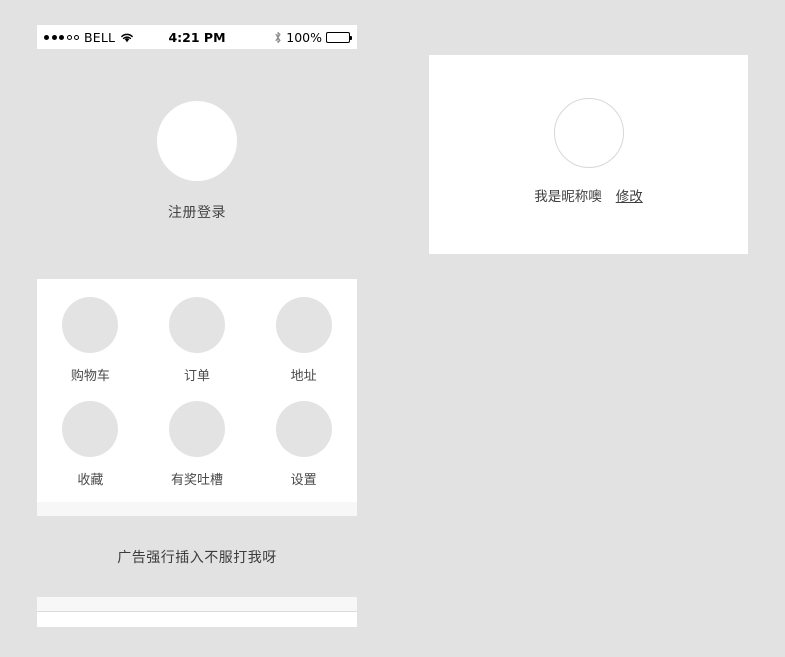  What do you see at coordinates (90, 429) in the screenshot?
I see `favorites-icon` at bounding box center [90, 429].